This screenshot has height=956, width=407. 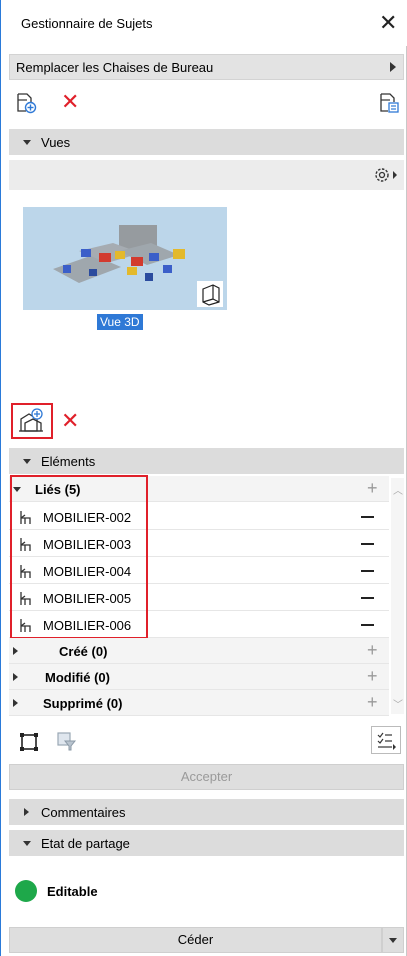 I want to click on scroll-down-icon: ﹀, so click(x=398, y=703).